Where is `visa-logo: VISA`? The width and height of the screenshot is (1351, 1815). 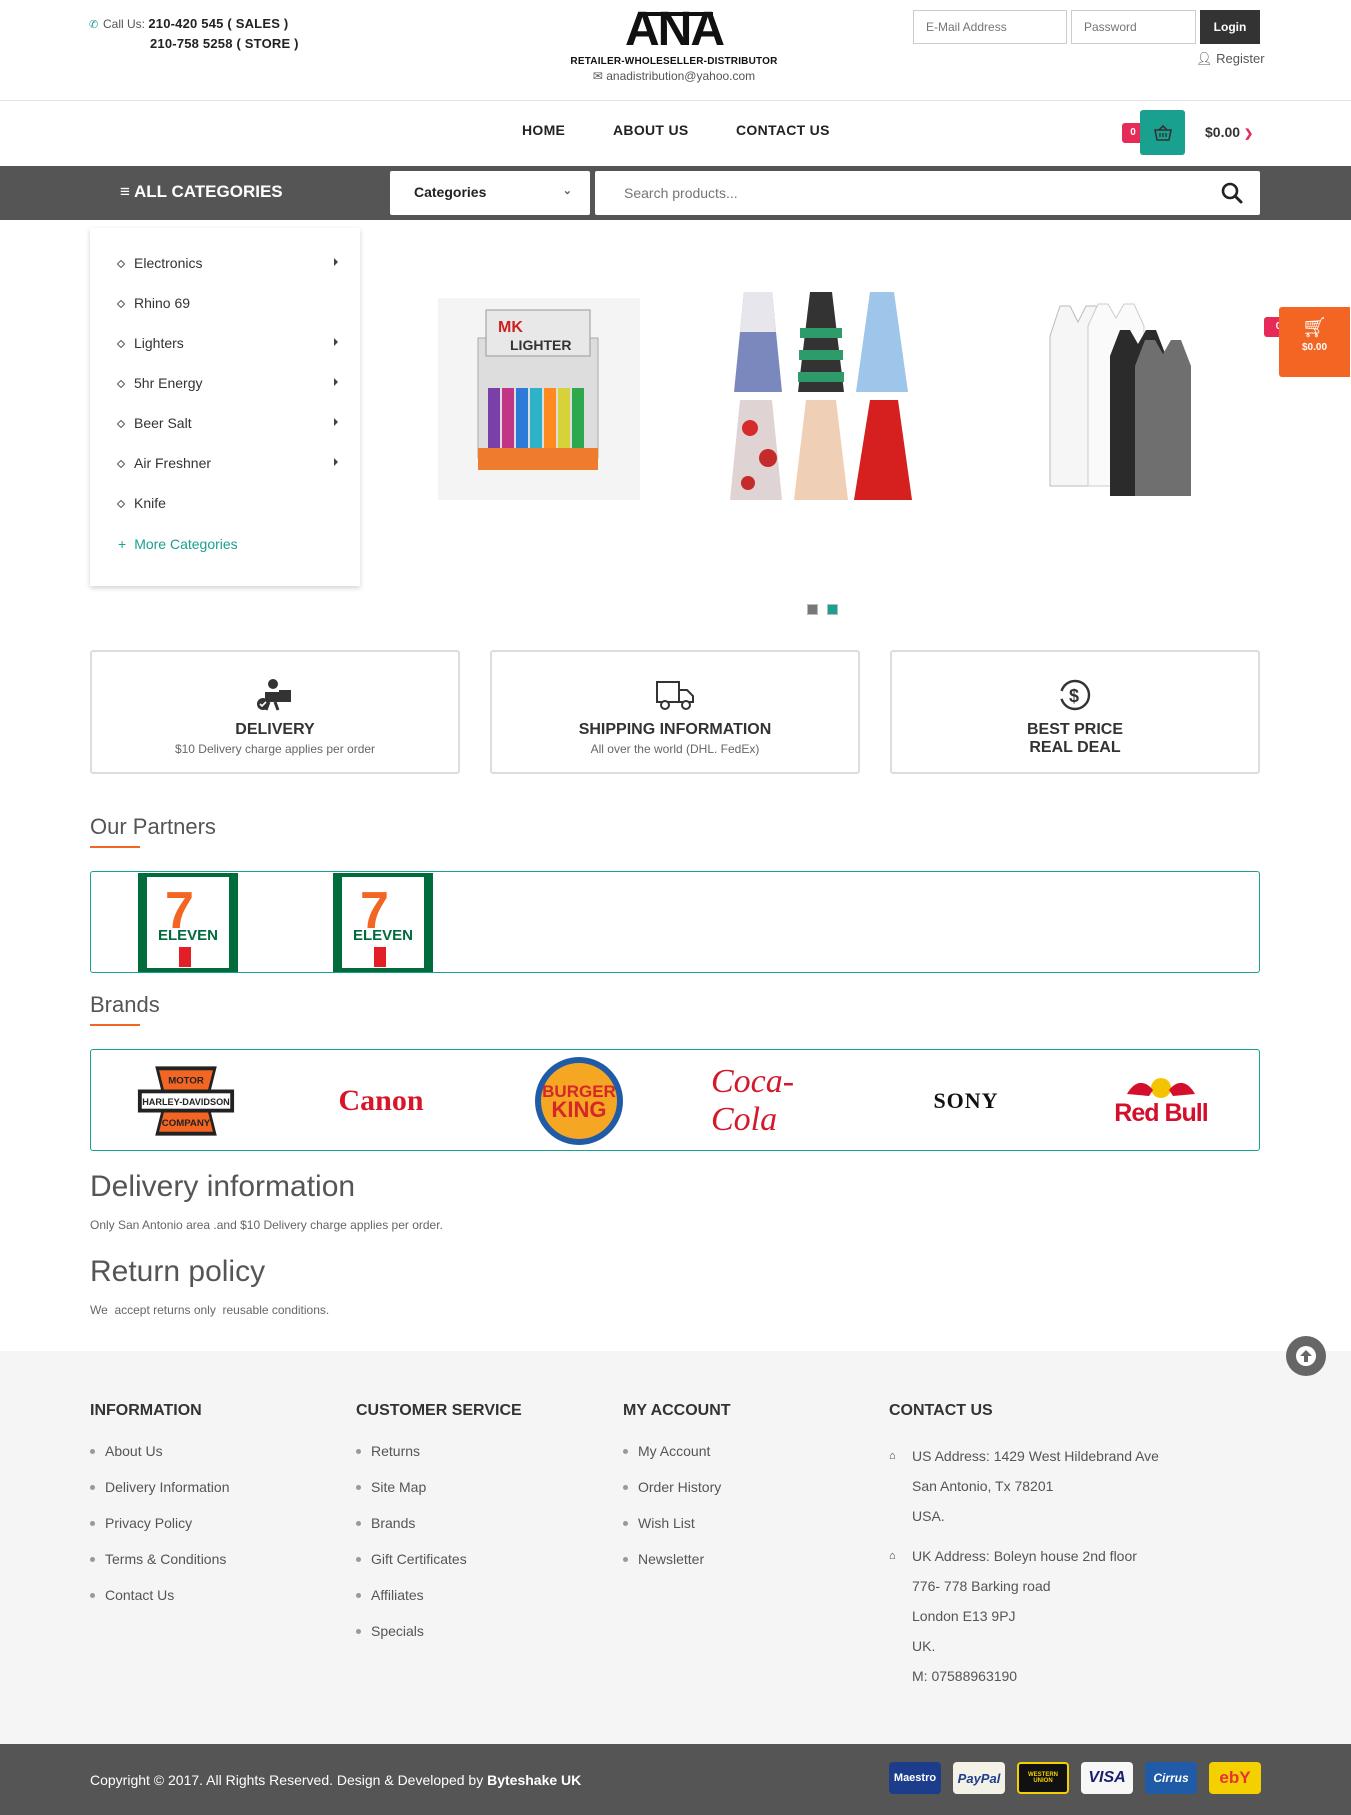
visa-logo: VISA is located at coordinates (1107, 1778).